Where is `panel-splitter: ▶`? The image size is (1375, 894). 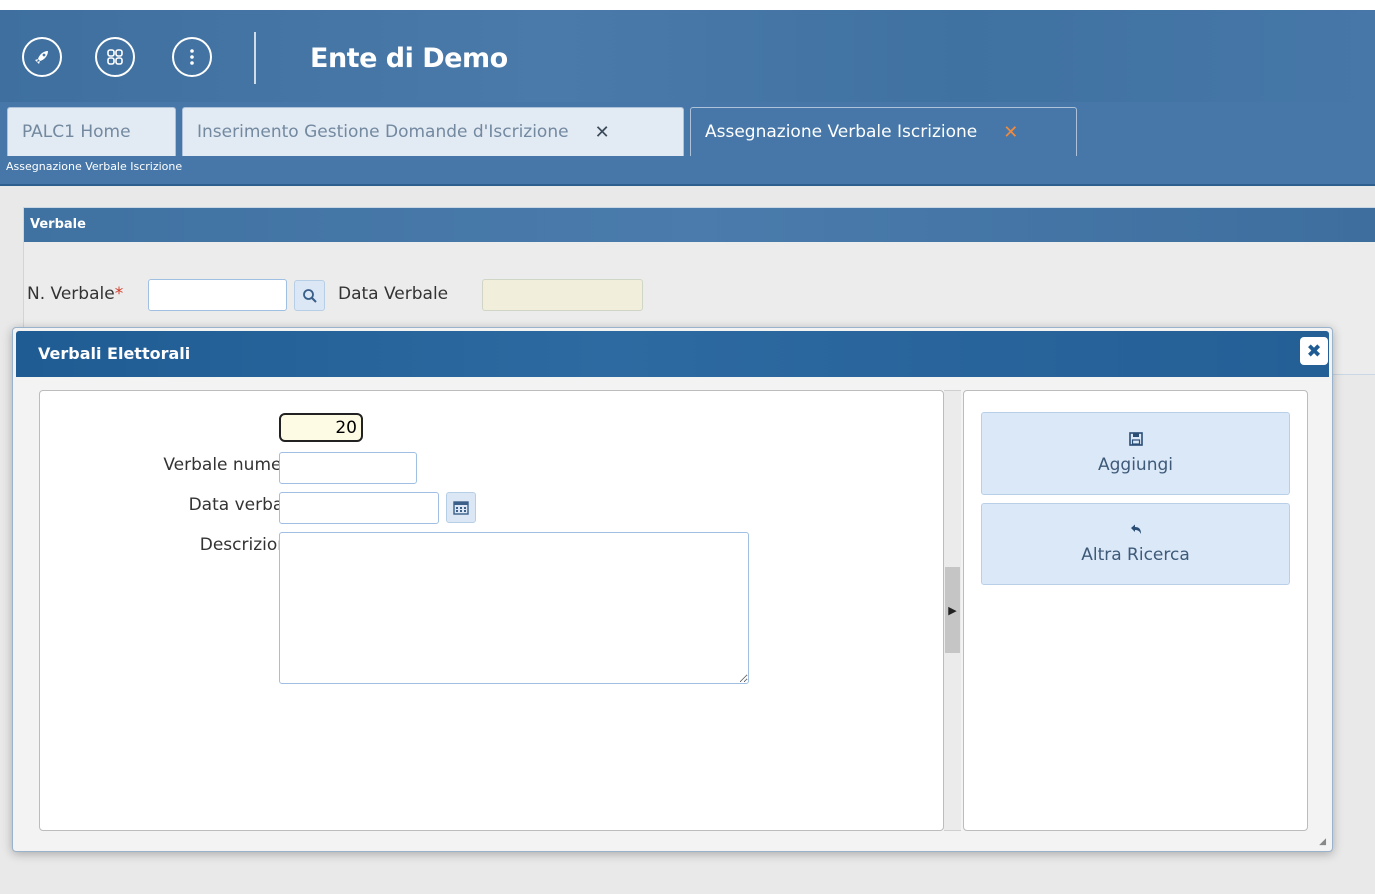 panel-splitter: ▶ is located at coordinates (952, 610).